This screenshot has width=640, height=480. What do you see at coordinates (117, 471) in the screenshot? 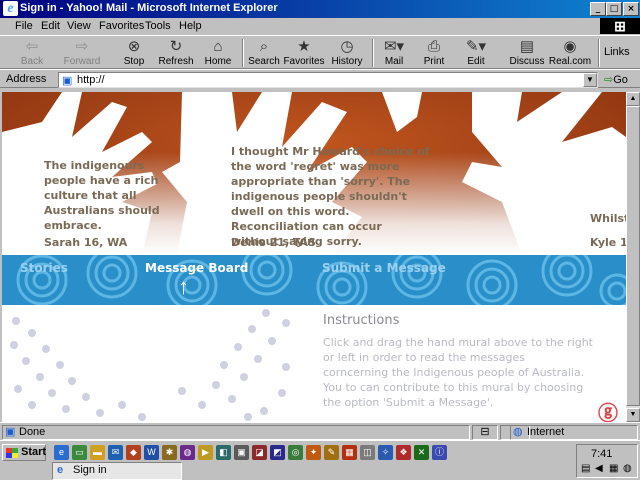
I see `taskbar-task-sign-in: e Sign in` at bounding box center [117, 471].